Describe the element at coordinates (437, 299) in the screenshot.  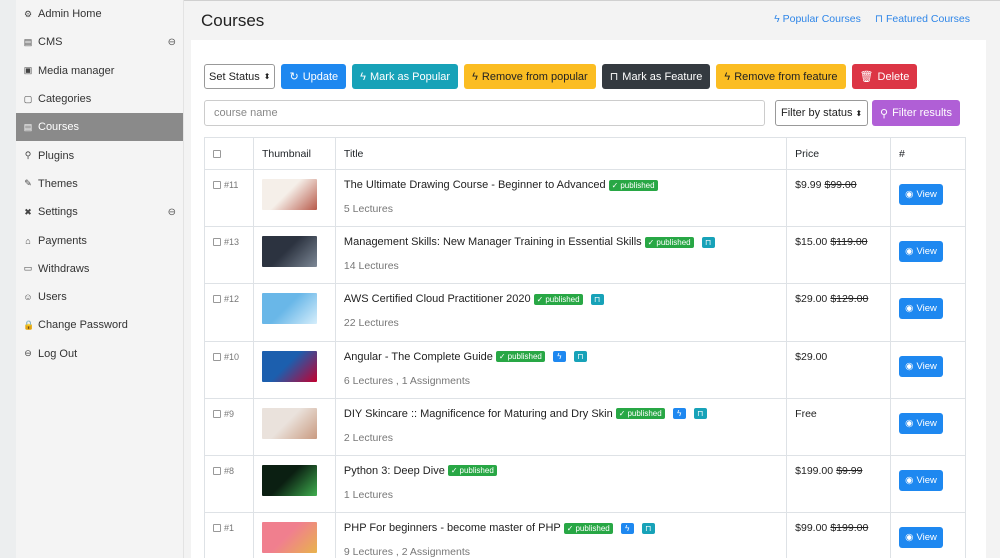
I see `course-title: AWS Certified Cloud Practitioner 2020` at that location.